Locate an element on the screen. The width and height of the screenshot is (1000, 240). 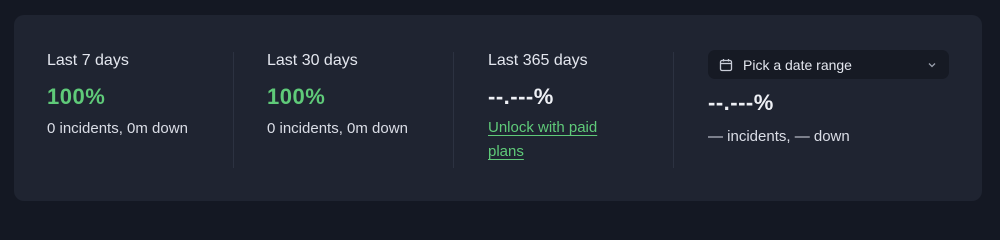
stat-last-30-days: Last 30 days 100% 0 incidents, 0m down is located at coordinates (360, 95).